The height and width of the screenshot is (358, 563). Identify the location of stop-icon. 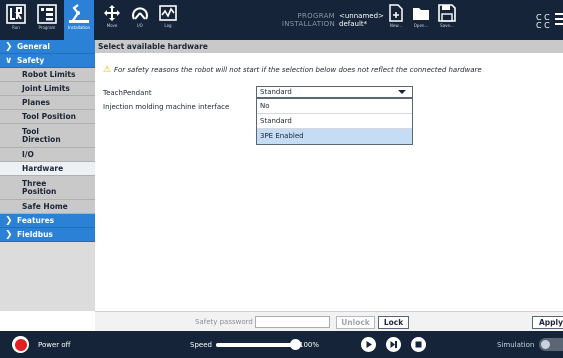
(418, 344).